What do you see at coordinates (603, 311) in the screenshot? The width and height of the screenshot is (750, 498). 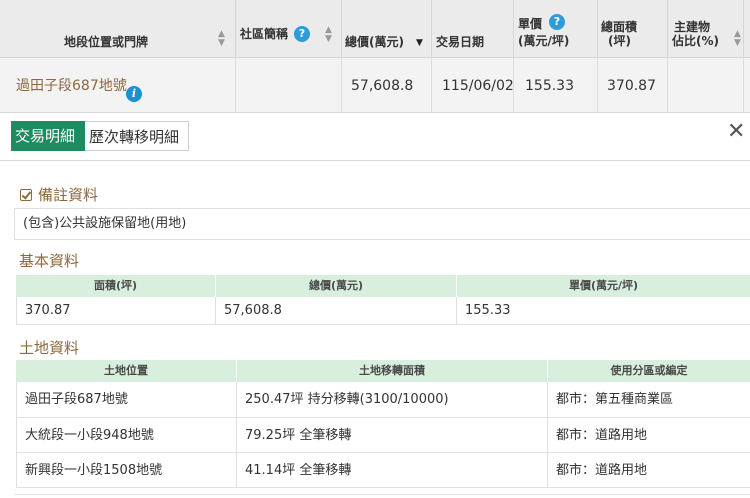 I see `basic-value-unit-price: 155.33` at bounding box center [603, 311].